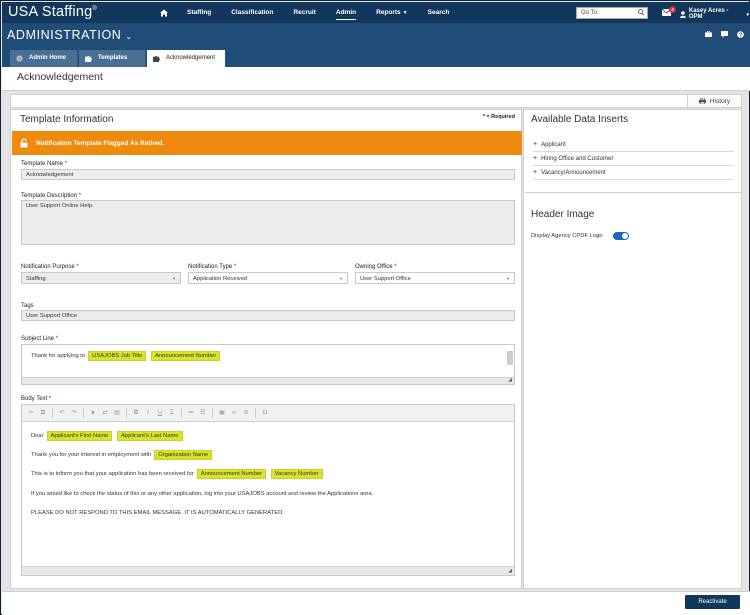  I want to click on insert-usajobs-job-title: USAJOBS Job Title, so click(117, 356).